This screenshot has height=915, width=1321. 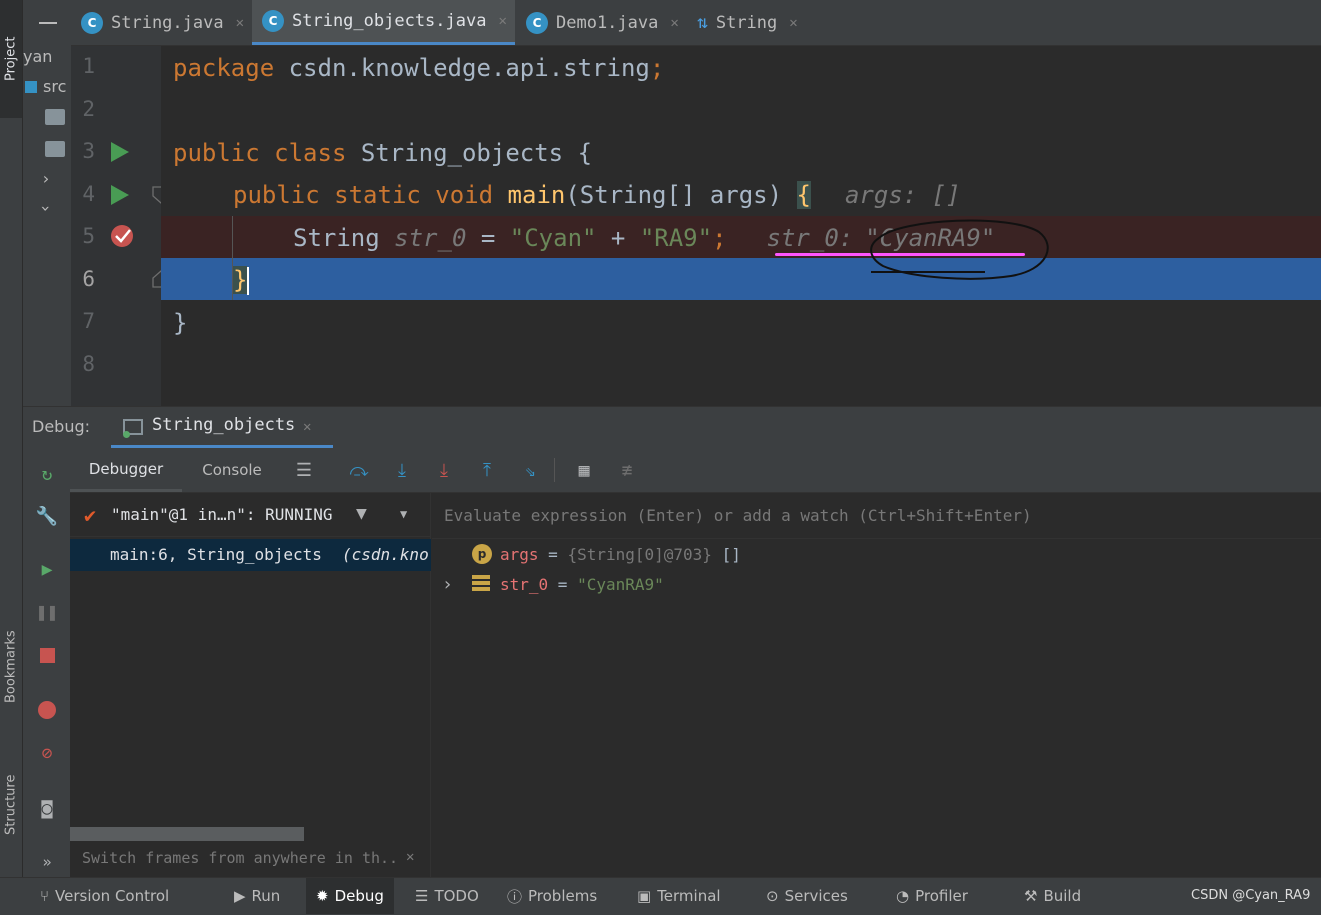 What do you see at coordinates (123, 235) in the screenshot?
I see `breakpoint-icon` at bounding box center [123, 235].